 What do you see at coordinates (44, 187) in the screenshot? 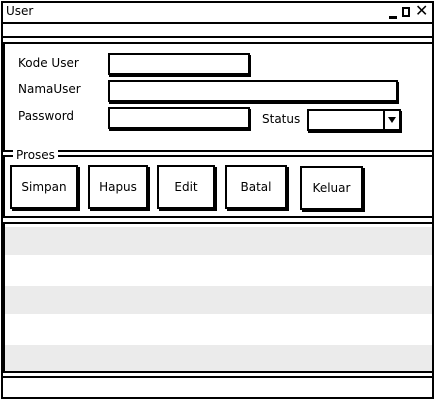
I see `simpan-button: Simpan` at bounding box center [44, 187].